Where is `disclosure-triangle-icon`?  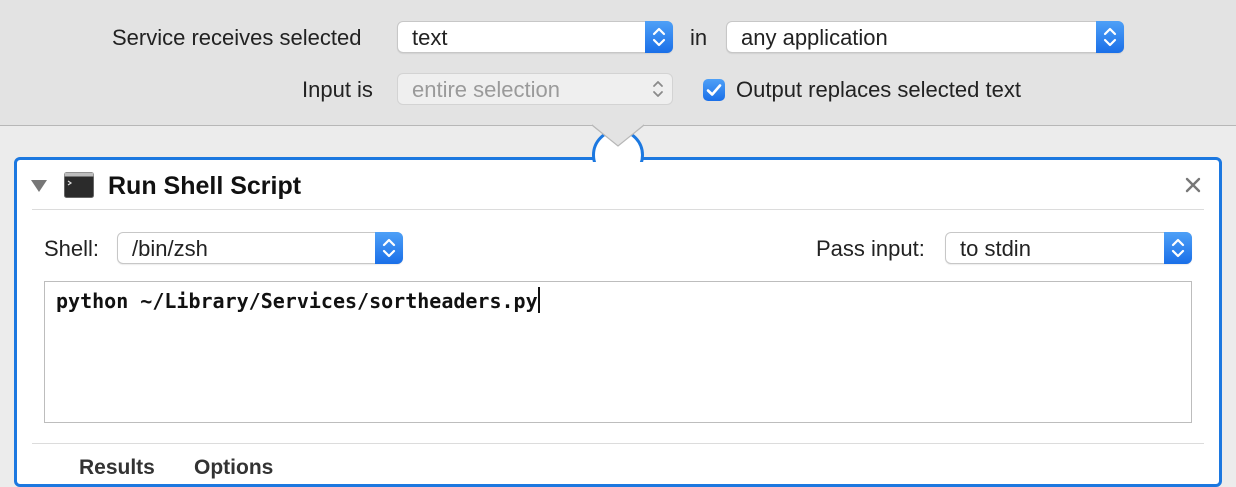 disclosure-triangle-icon is located at coordinates (39, 188).